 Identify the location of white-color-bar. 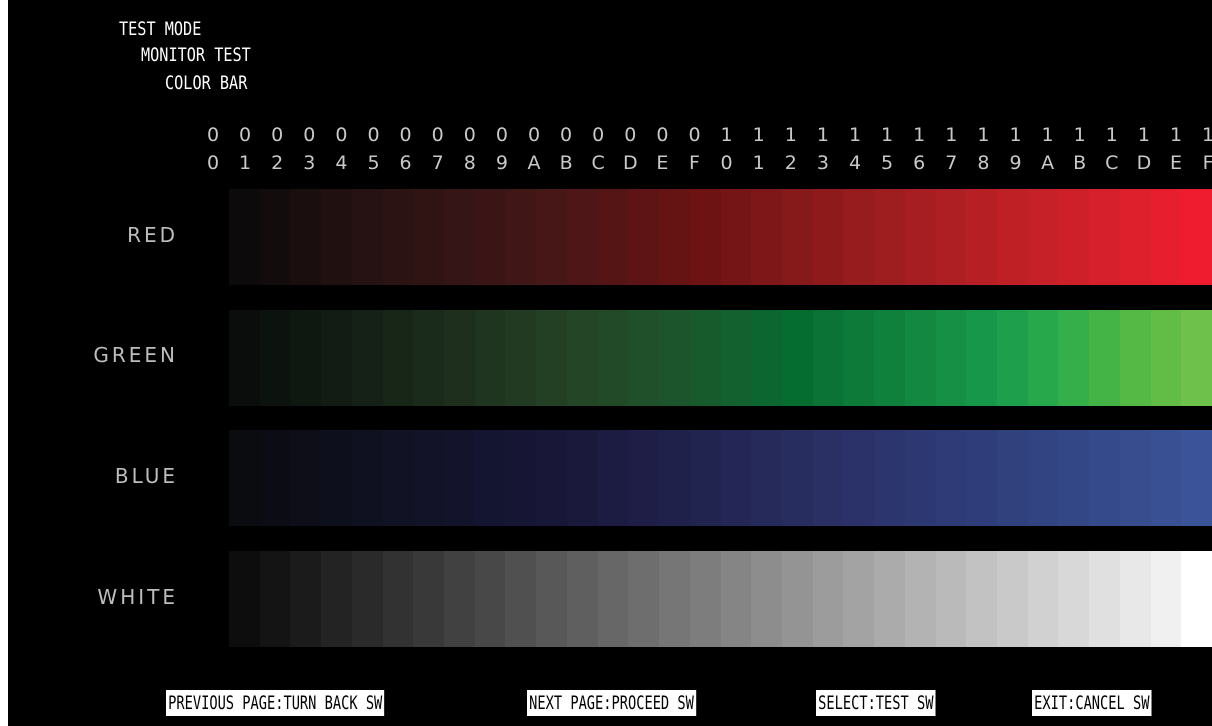
(720, 599).